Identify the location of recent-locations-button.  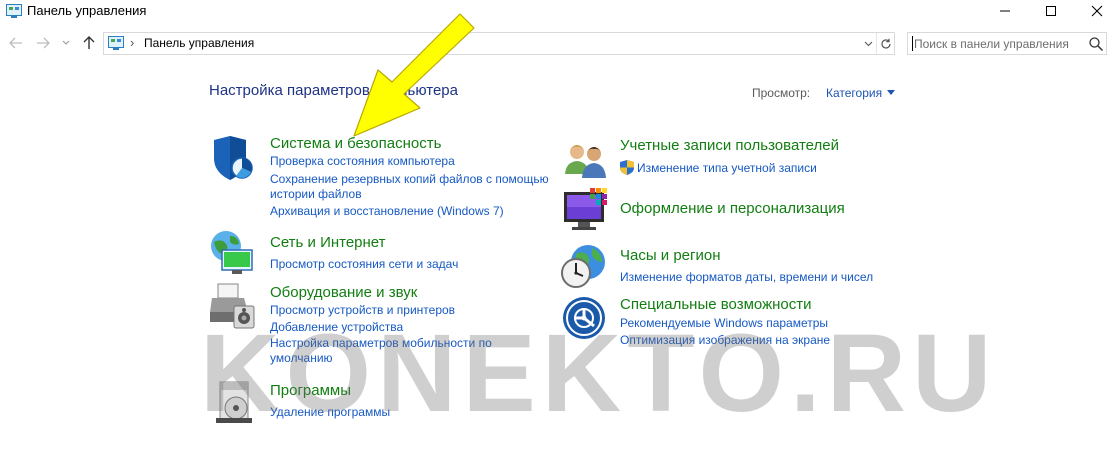
(66, 43).